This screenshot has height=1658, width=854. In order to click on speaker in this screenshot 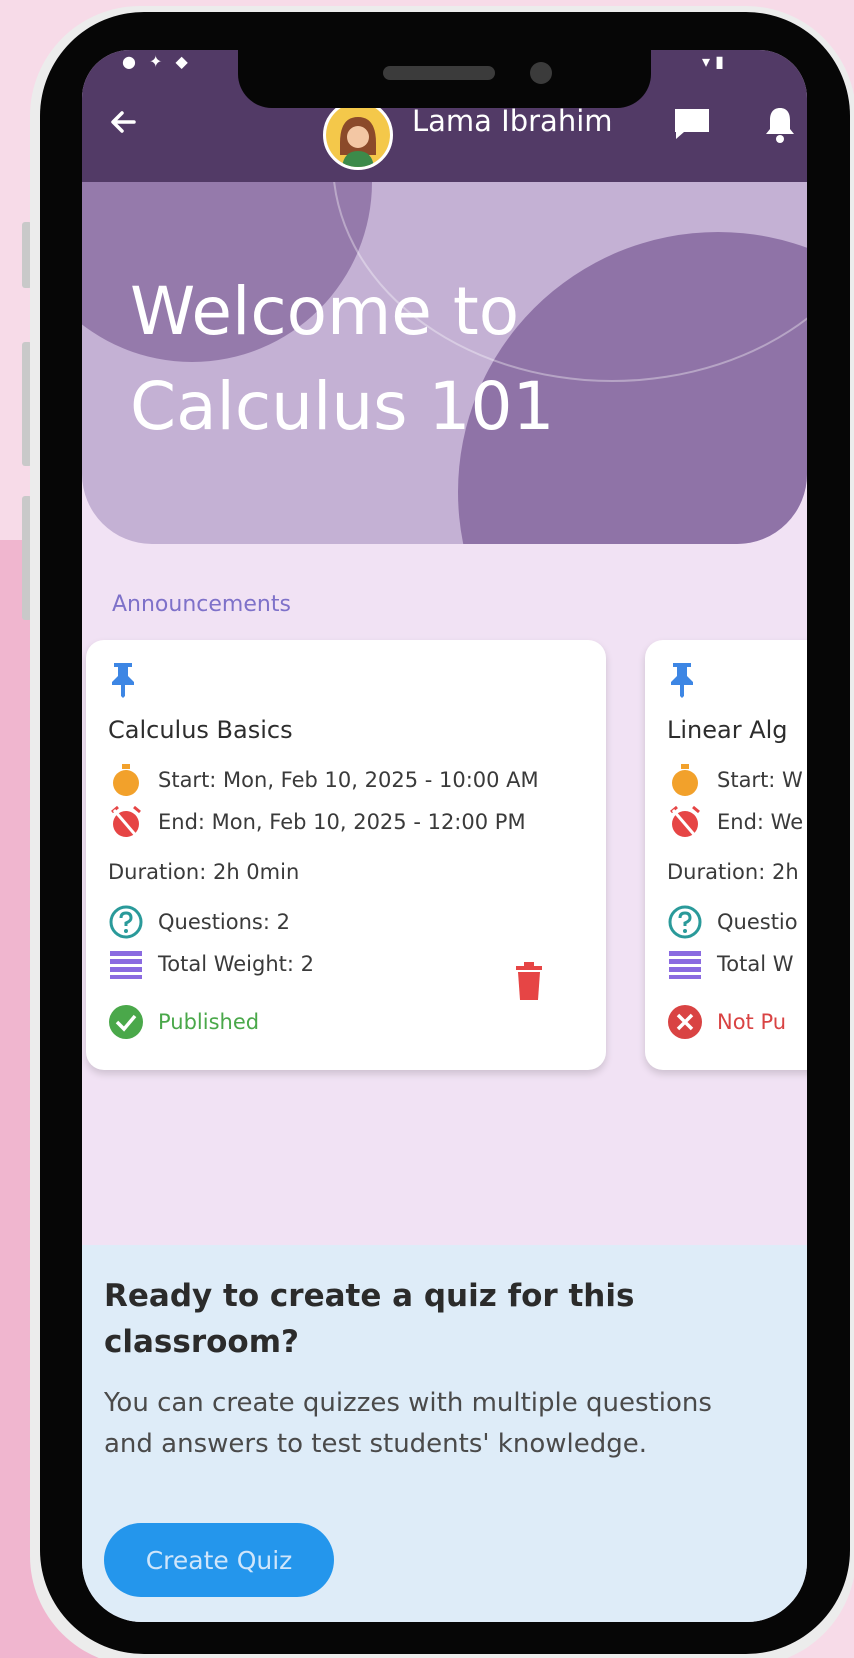, I will do `click(439, 73)`.